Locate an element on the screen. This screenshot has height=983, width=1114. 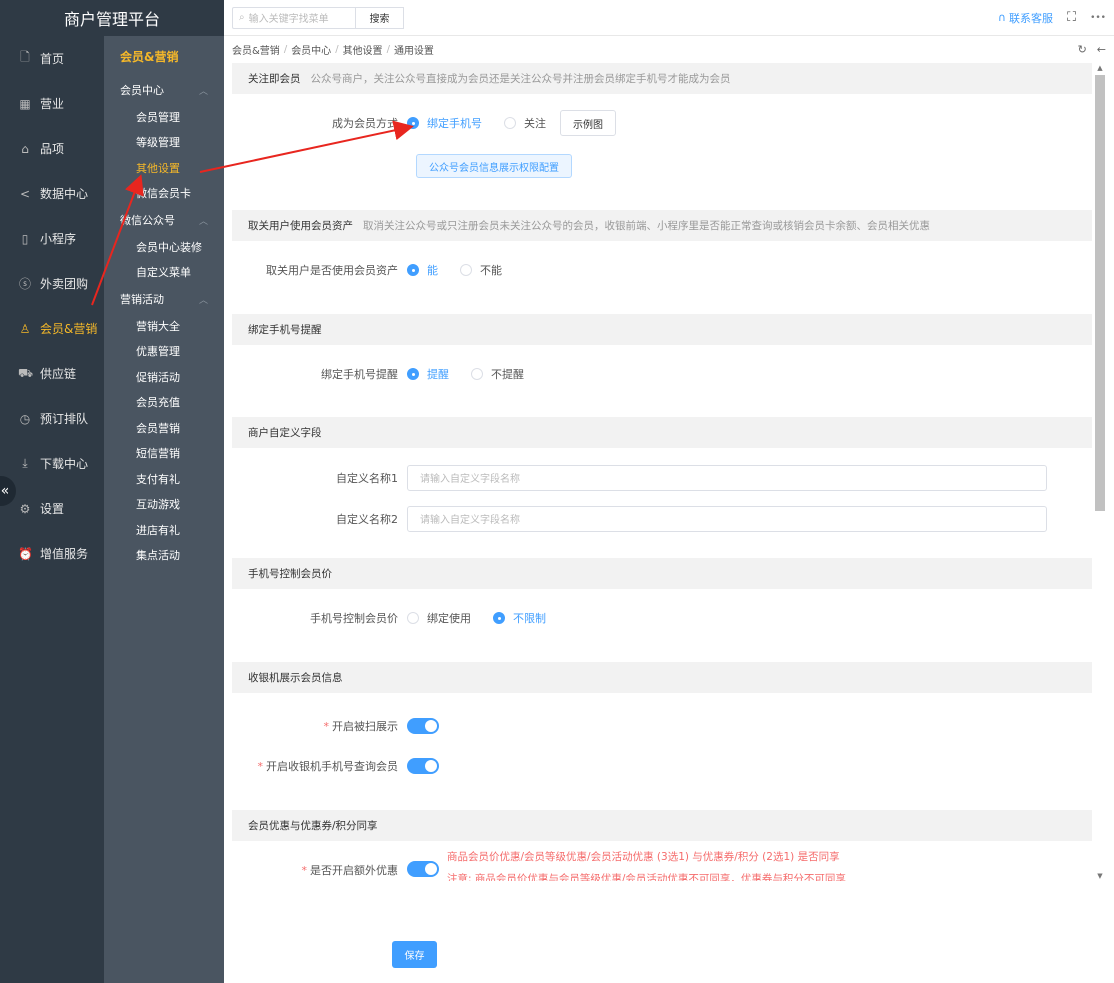
save-button: 保存 is located at coordinates (414, 954).